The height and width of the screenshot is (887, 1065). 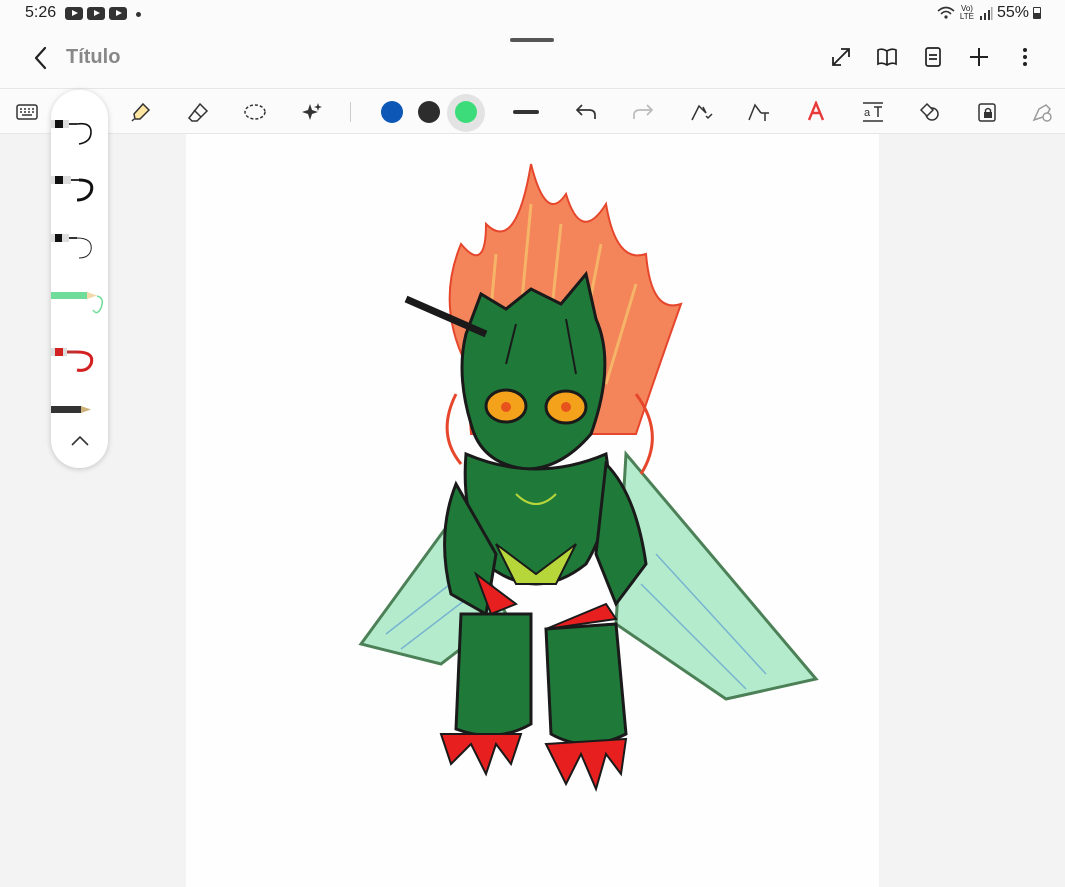 I want to click on eraser-button, so click(x=198, y=112).